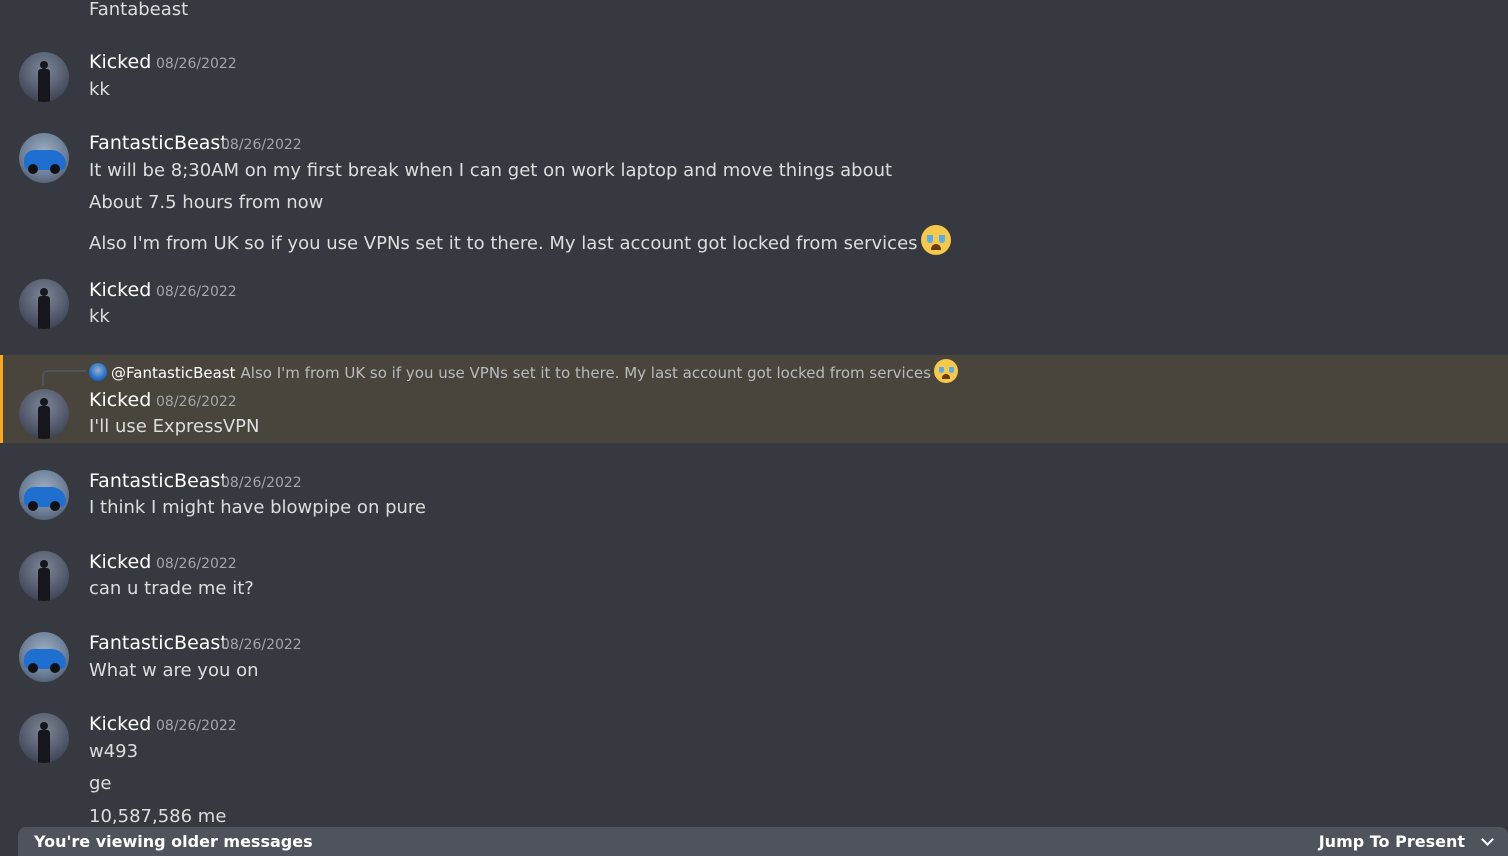  I want to click on message-text: What w are you on, so click(174, 670).